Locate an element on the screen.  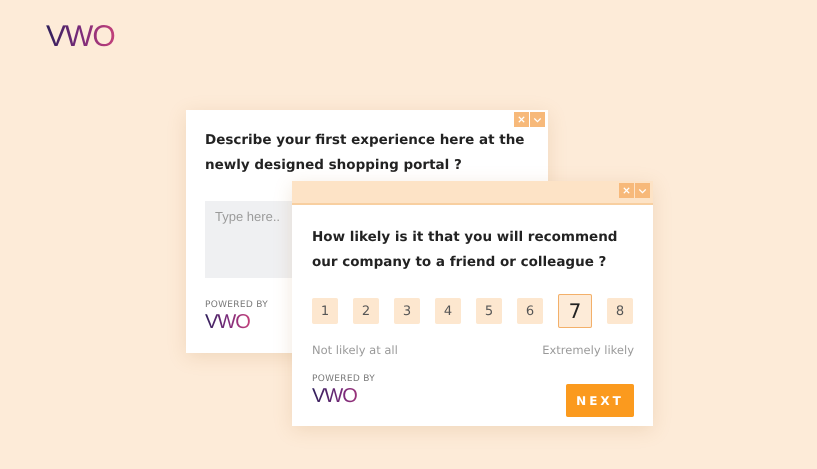
rating-option: 3 is located at coordinates (407, 311).